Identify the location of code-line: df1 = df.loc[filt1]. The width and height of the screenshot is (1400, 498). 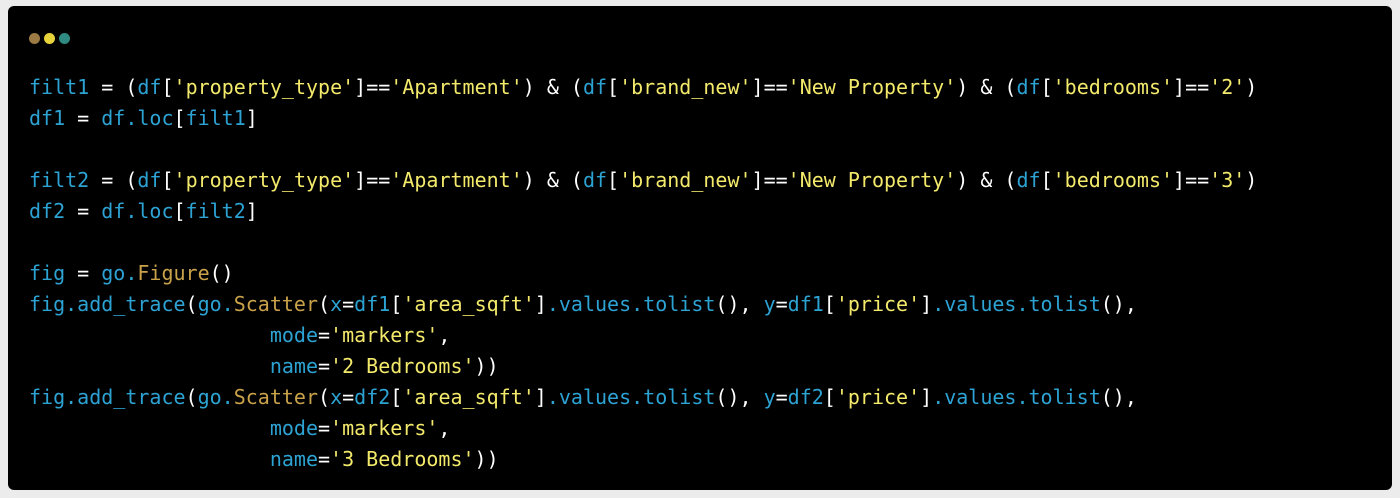
(643, 118).